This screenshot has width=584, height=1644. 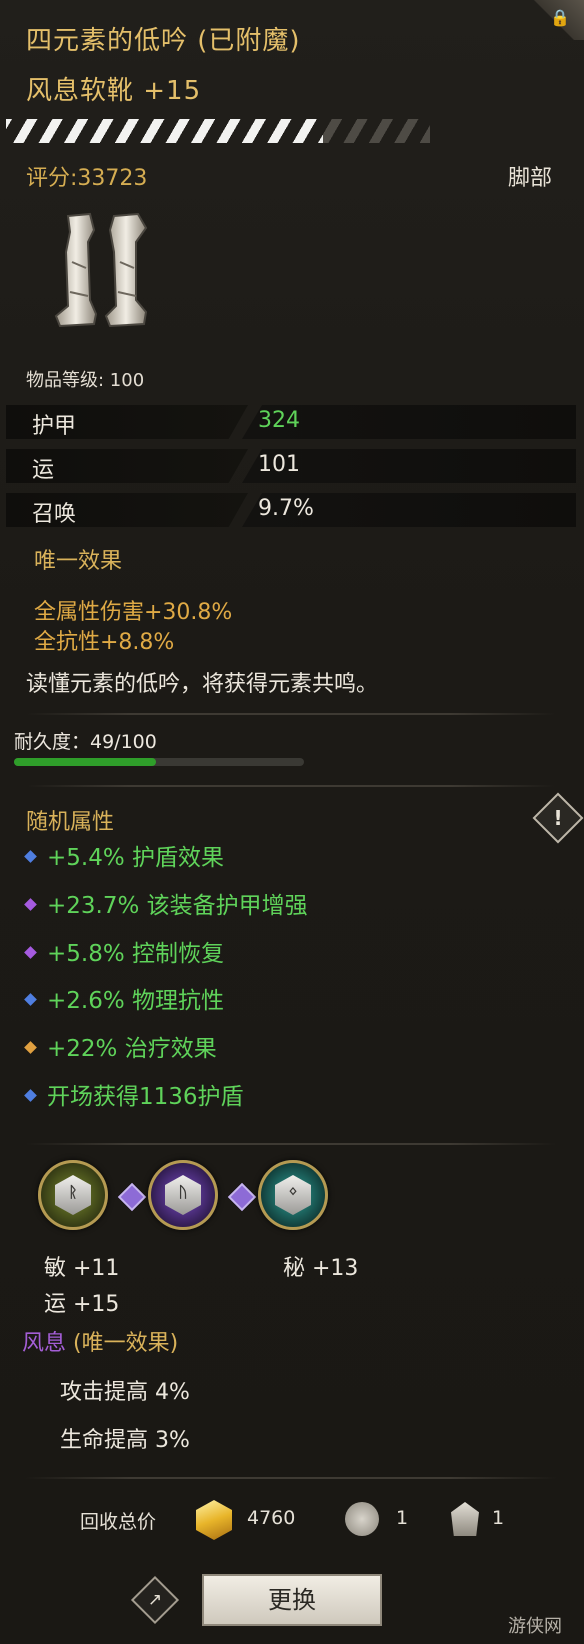 I want to click on random-attributes-title: 随机属性, so click(x=70, y=822).